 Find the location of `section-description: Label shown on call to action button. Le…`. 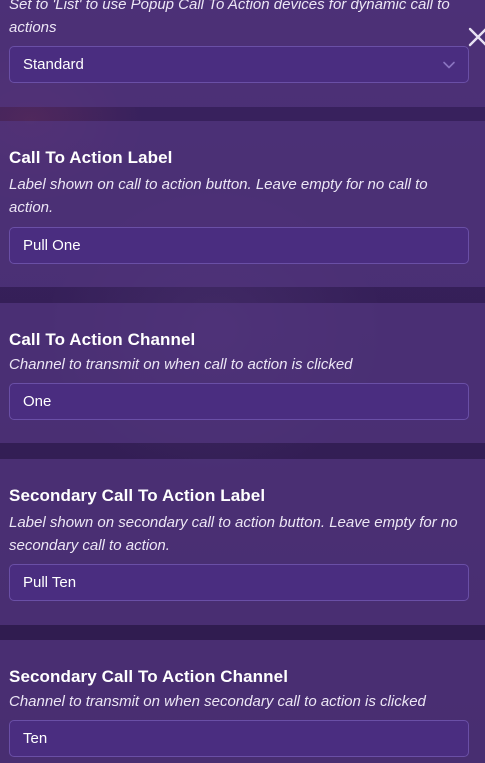

section-description: Label shown on call to action button. Le… is located at coordinates (218, 196).